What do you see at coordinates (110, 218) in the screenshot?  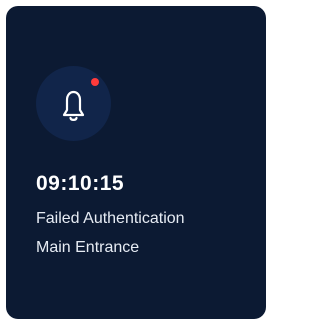 I see `event-type: Failed Authentication` at bounding box center [110, 218].